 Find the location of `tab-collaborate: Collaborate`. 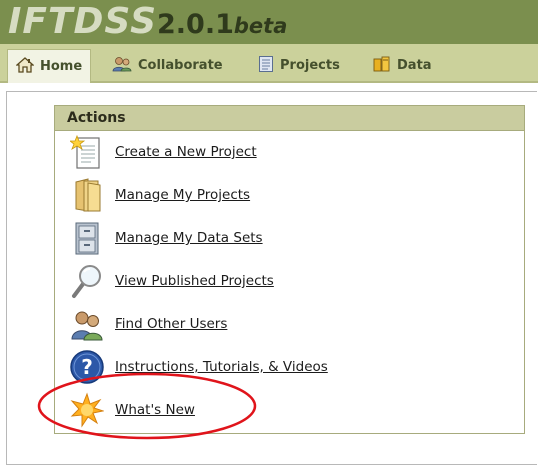

tab-collaborate: Collaborate is located at coordinates (167, 65).